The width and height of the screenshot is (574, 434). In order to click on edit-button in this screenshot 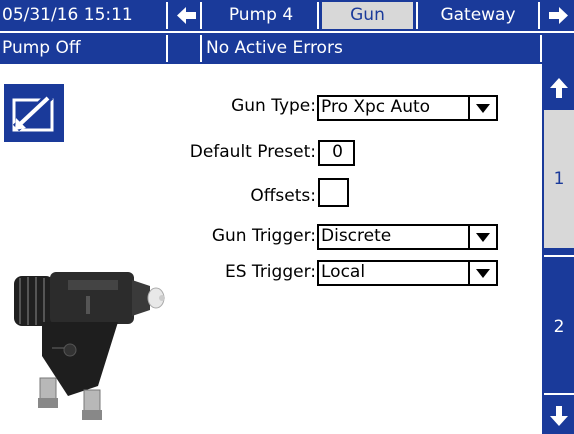, I will do `click(34, 113)`.